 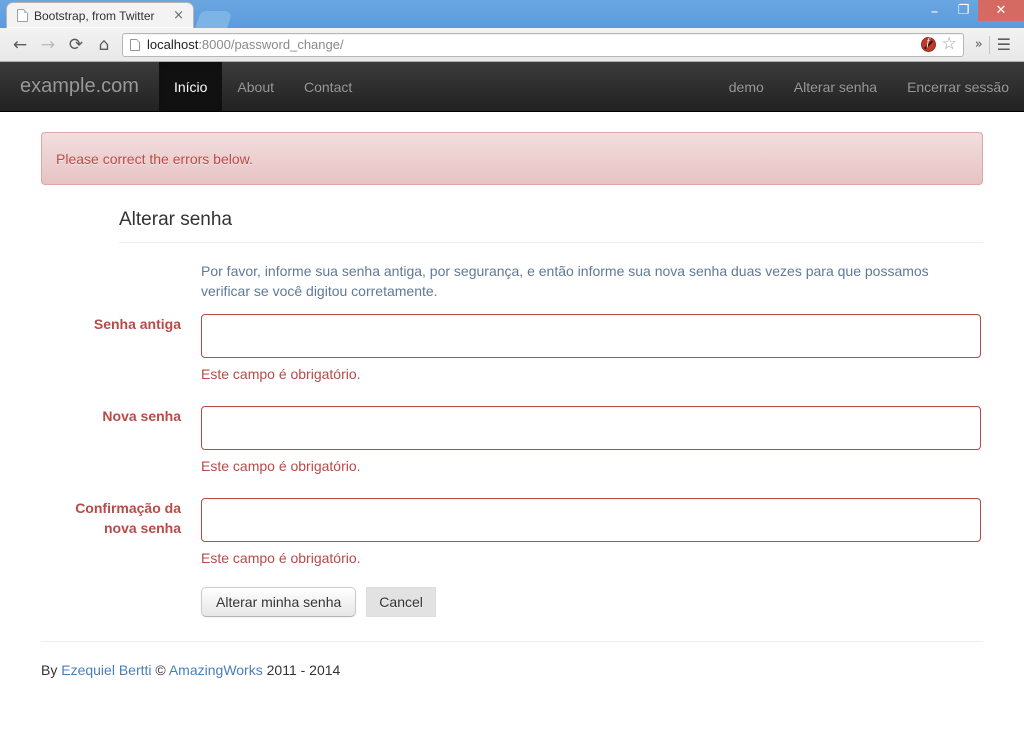 I want to click on cancel-button: Cancel, so click(x=401, y=602).